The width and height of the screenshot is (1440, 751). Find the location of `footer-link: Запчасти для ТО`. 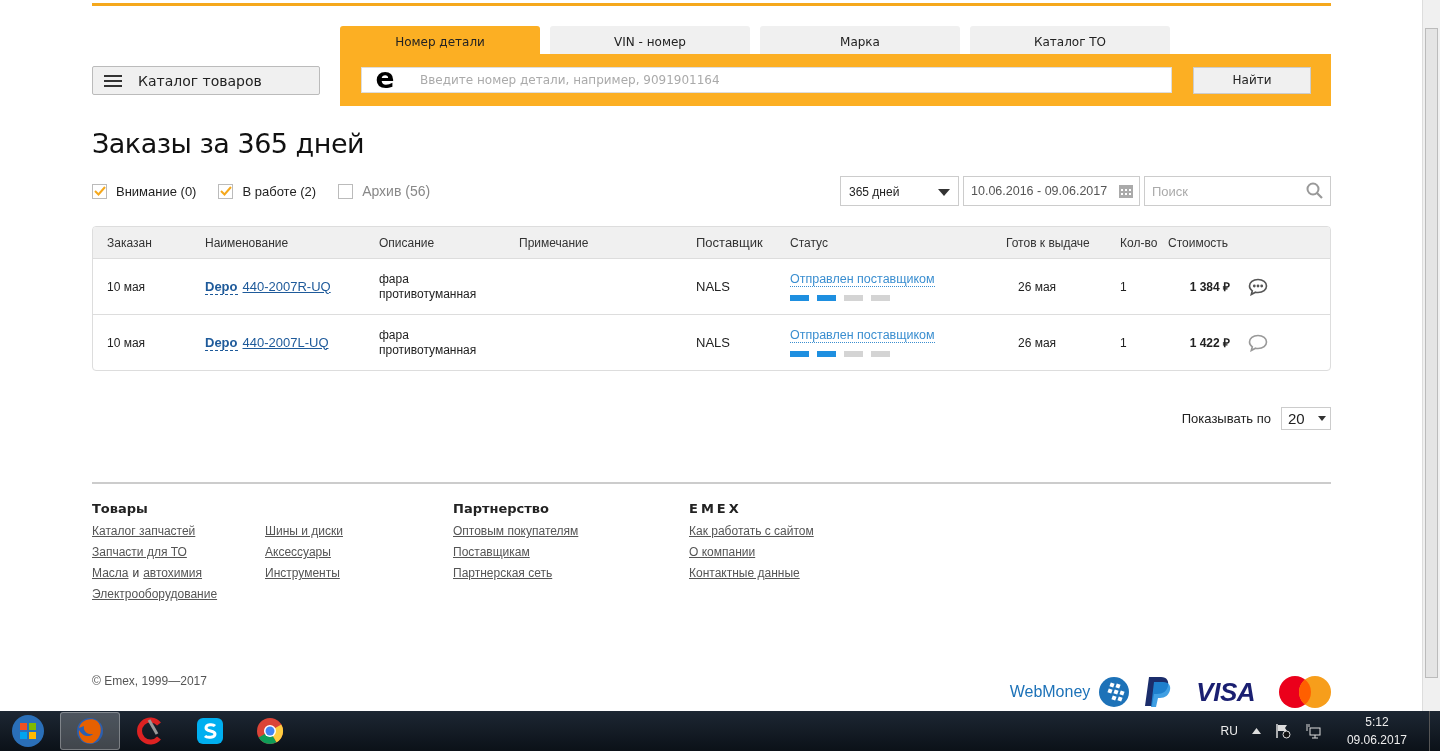

footer-link: Запчасти для ТО is located at coordinates (139, 552).